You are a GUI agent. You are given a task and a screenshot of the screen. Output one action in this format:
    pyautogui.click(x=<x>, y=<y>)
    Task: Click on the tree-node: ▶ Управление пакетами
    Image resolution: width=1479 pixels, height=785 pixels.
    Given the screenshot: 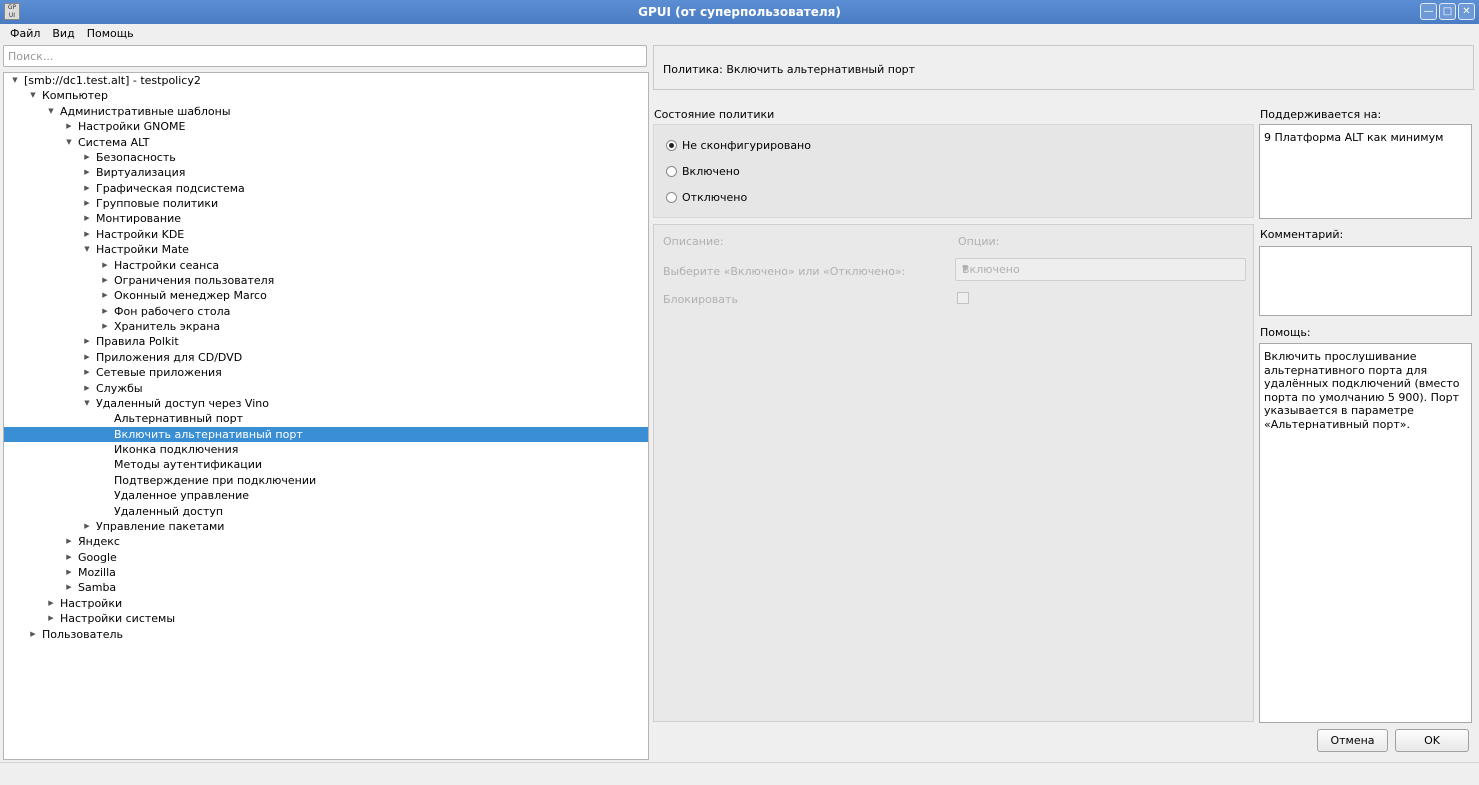 What is the action you would take?
    pyautogui.click(x=326, y=526)
    